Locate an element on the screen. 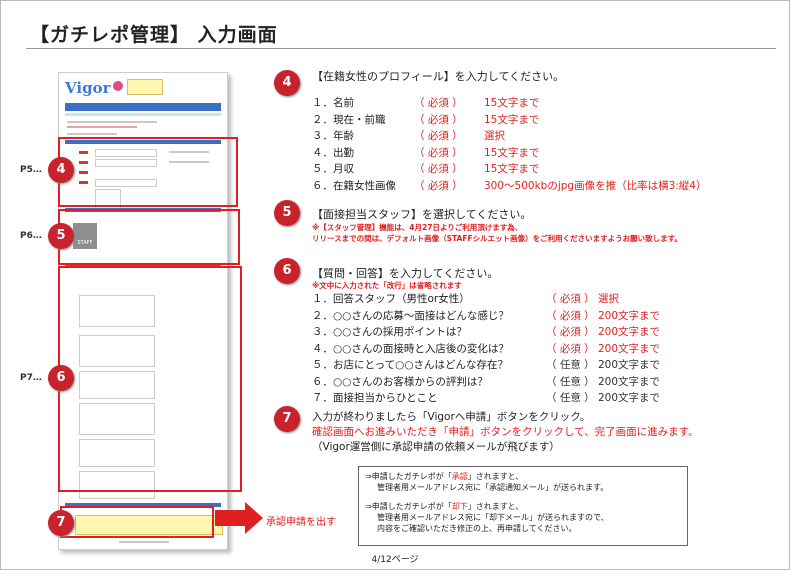  step-badge-6: 6 is located at coordinates (61, 378).